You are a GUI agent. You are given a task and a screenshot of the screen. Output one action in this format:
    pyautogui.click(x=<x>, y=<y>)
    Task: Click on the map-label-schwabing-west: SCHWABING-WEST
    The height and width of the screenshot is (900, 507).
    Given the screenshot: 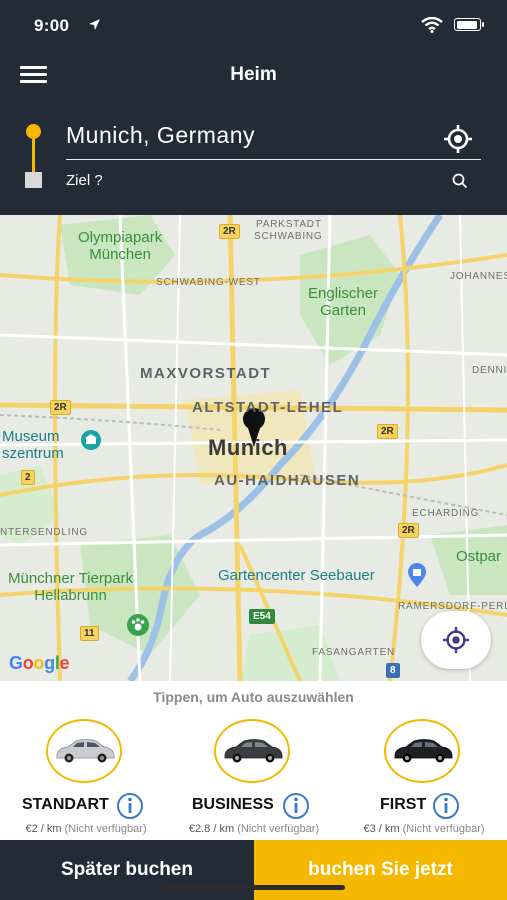 What is the action you would take?
    pyautogui.click(x=208, y=282)
    